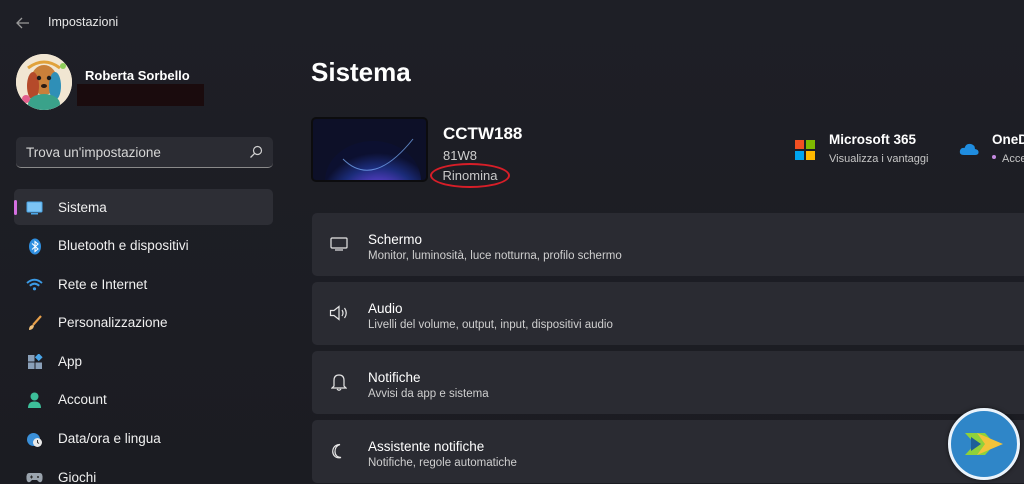 This screenshot has width=1024, height=484. I want to click on device-name: CCTW188, so click(483, 133).